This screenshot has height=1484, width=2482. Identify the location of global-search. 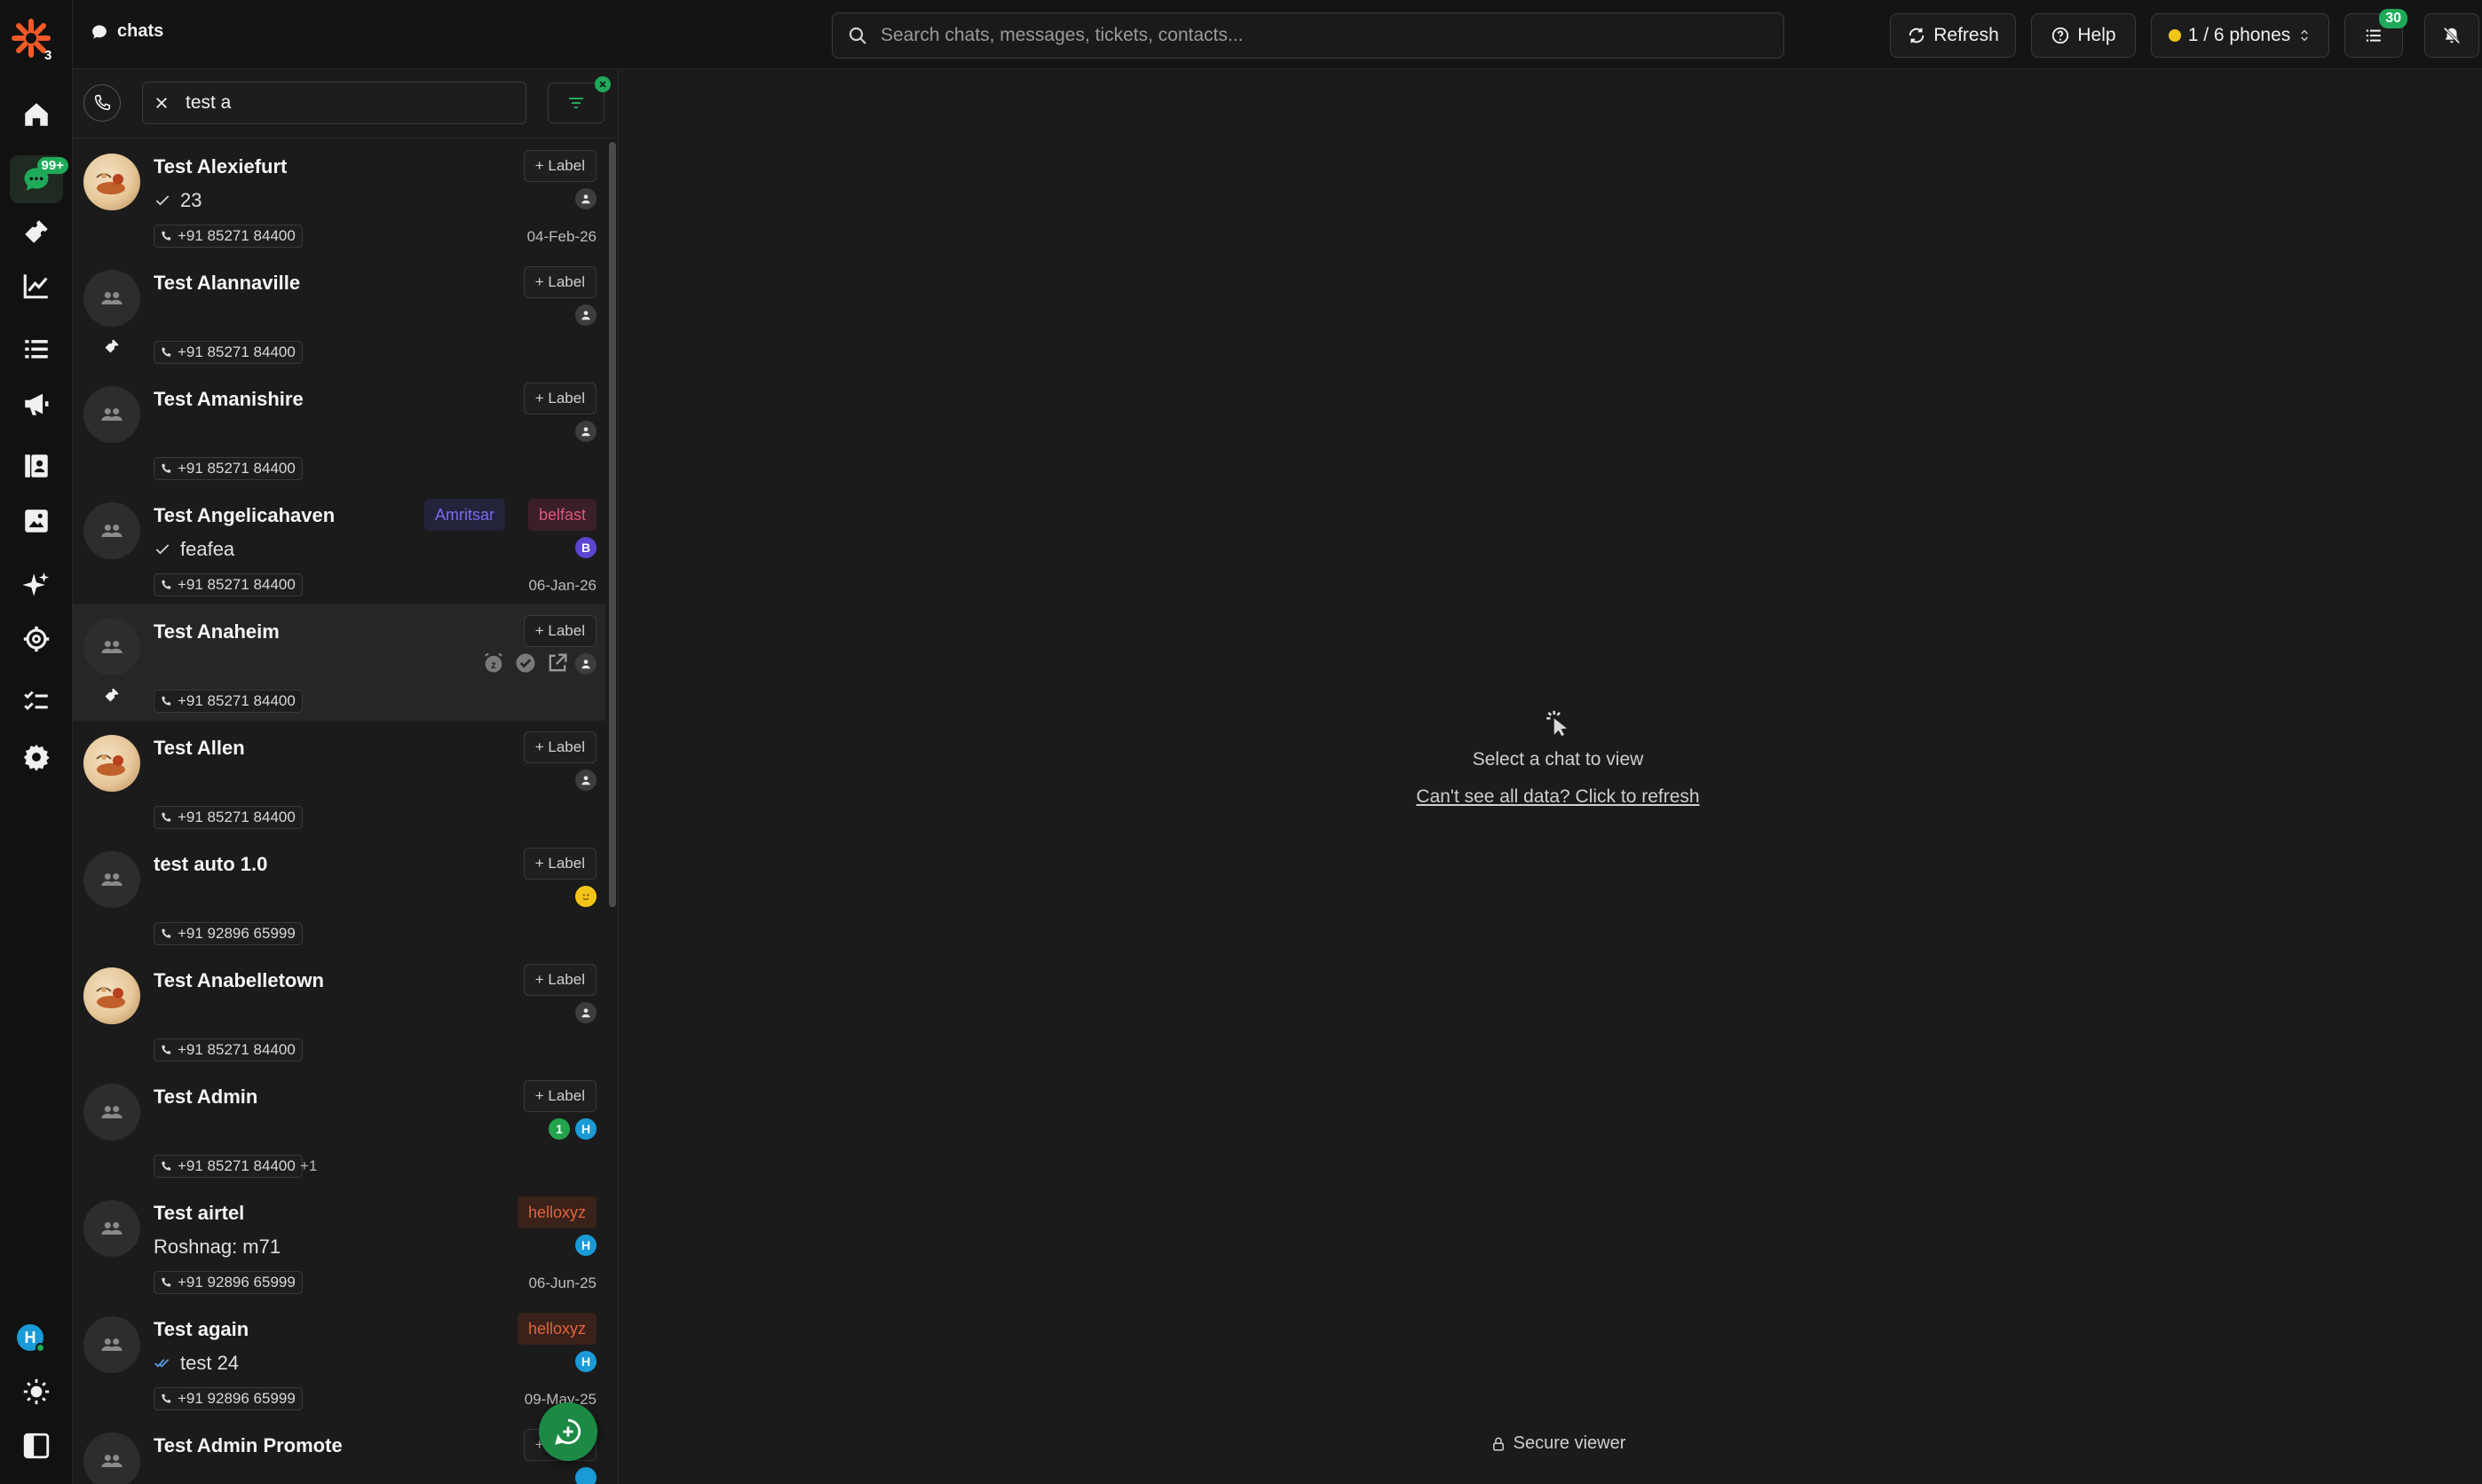
(1308, 36).